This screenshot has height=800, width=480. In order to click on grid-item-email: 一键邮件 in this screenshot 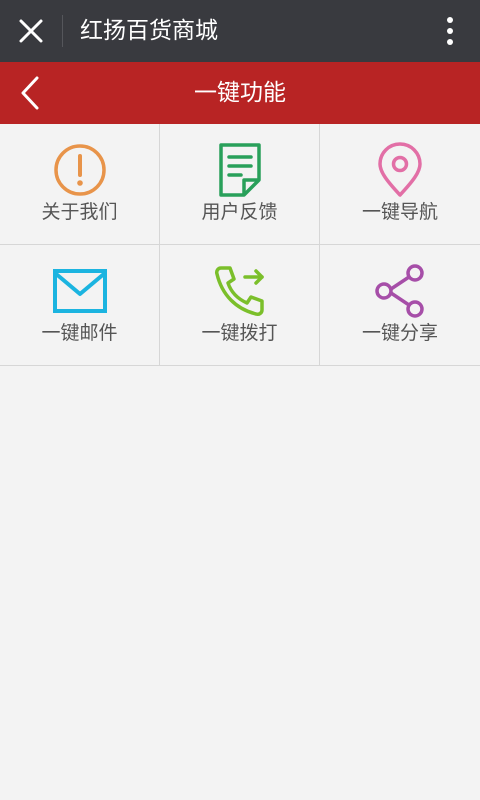, I will do `click(80, 305)`.